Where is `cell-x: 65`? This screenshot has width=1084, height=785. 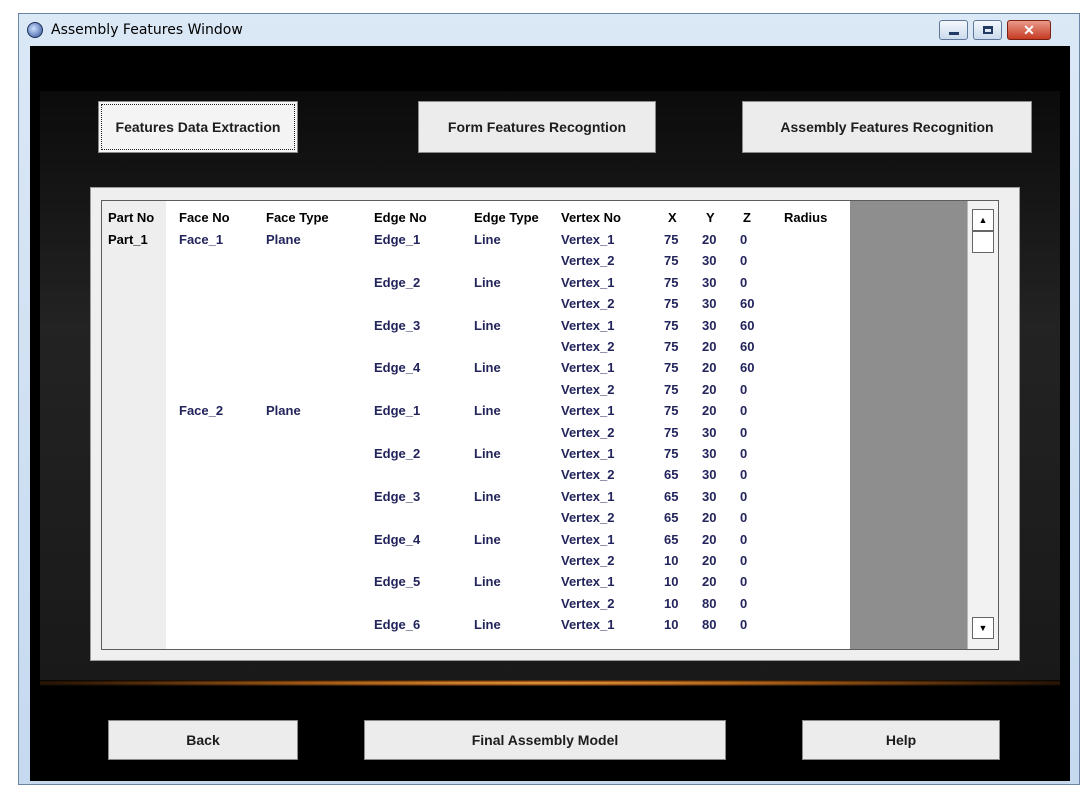 cell-x: 65 is located at coordinates (671, 518).